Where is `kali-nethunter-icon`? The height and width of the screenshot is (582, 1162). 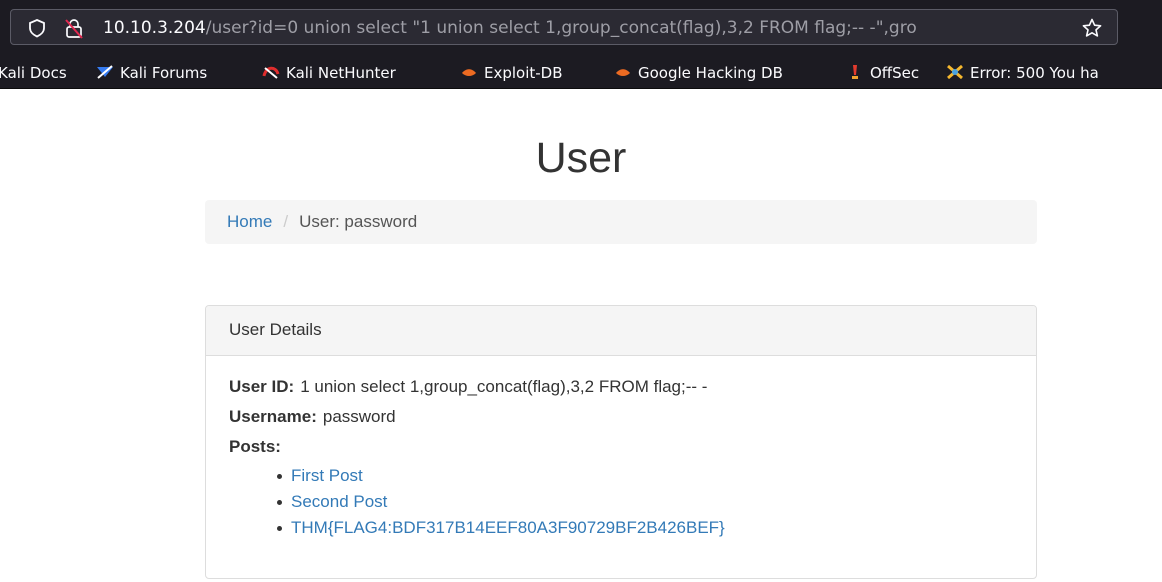 kali-nethunter-icon is located at coordinates (271, 72).